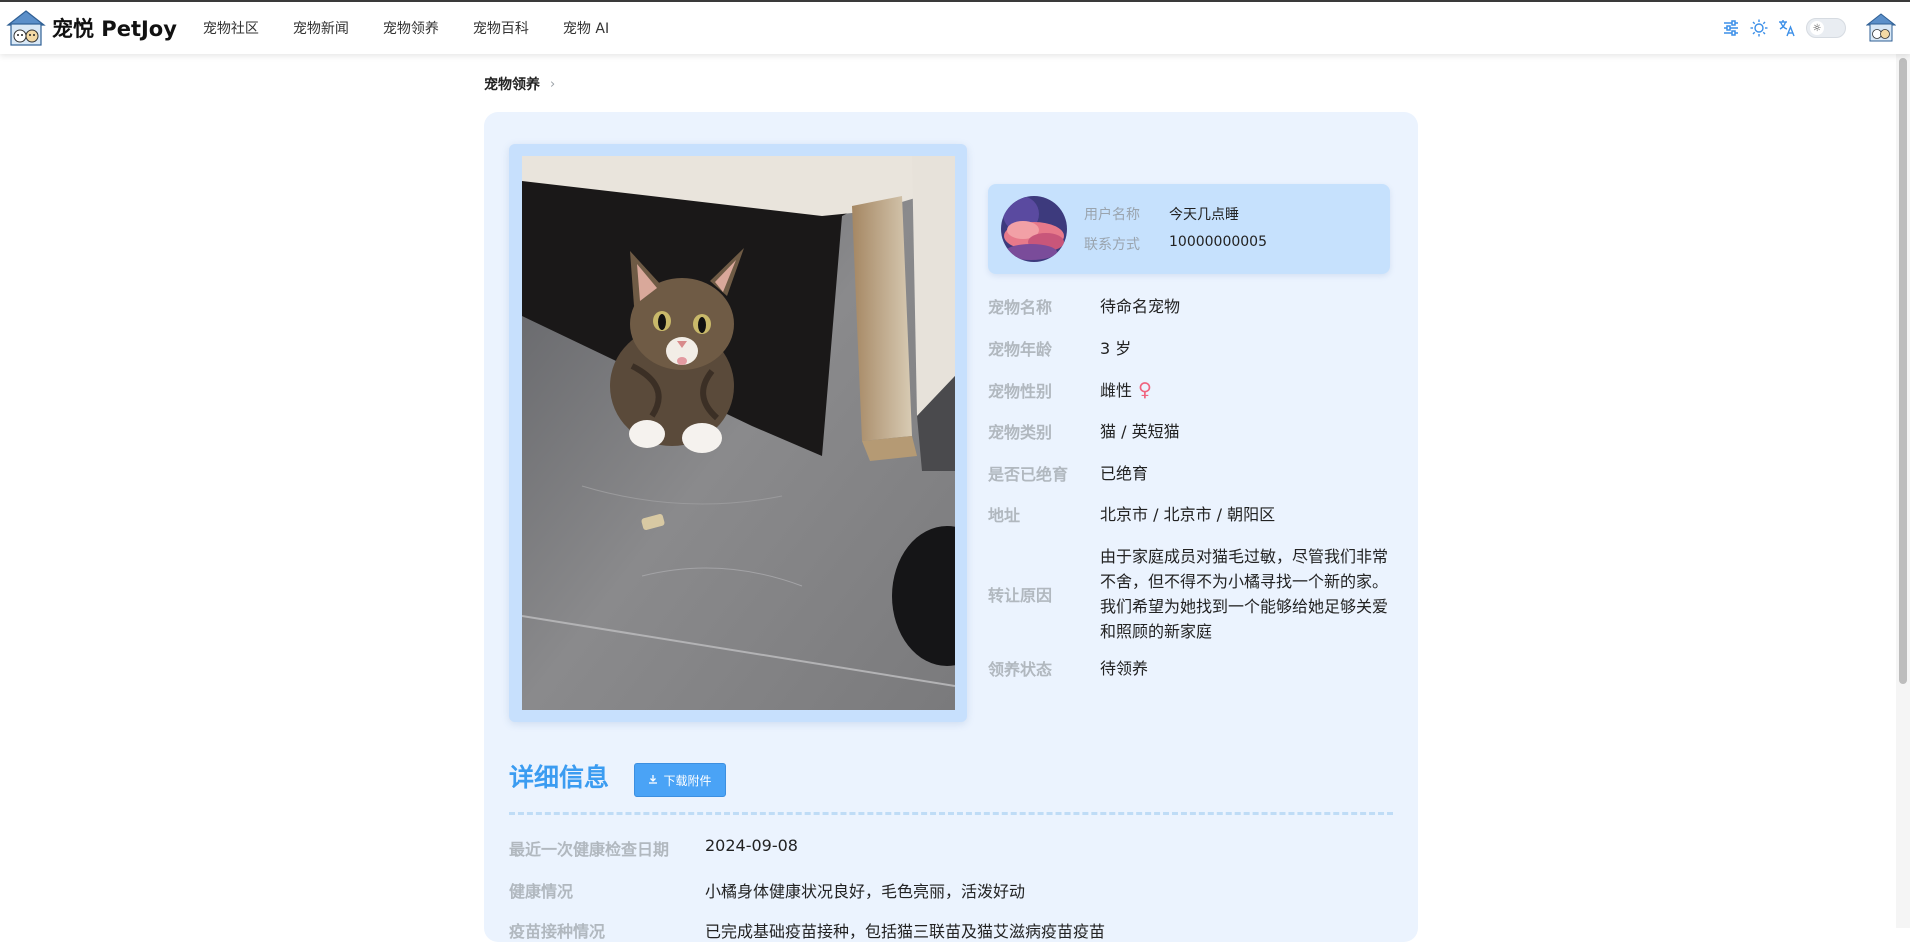 This screenshot has width=1910, height=942. I want to click on detail-health-value: 小橘身体健康状况良好，毛色亮丽，活泼好动, so click(865, 891).